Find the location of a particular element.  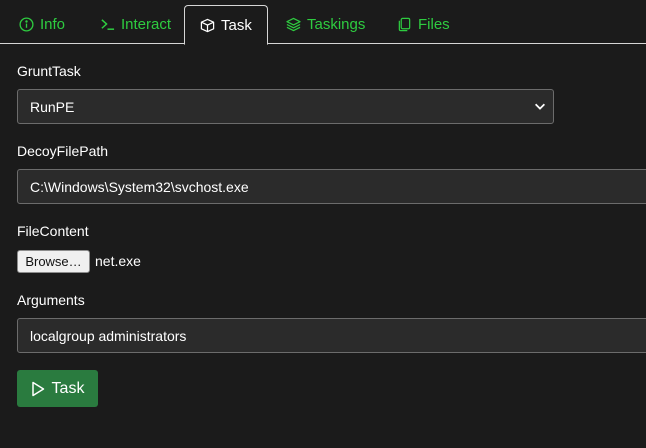

tab-info: Info is located at coordinates (42, 24).